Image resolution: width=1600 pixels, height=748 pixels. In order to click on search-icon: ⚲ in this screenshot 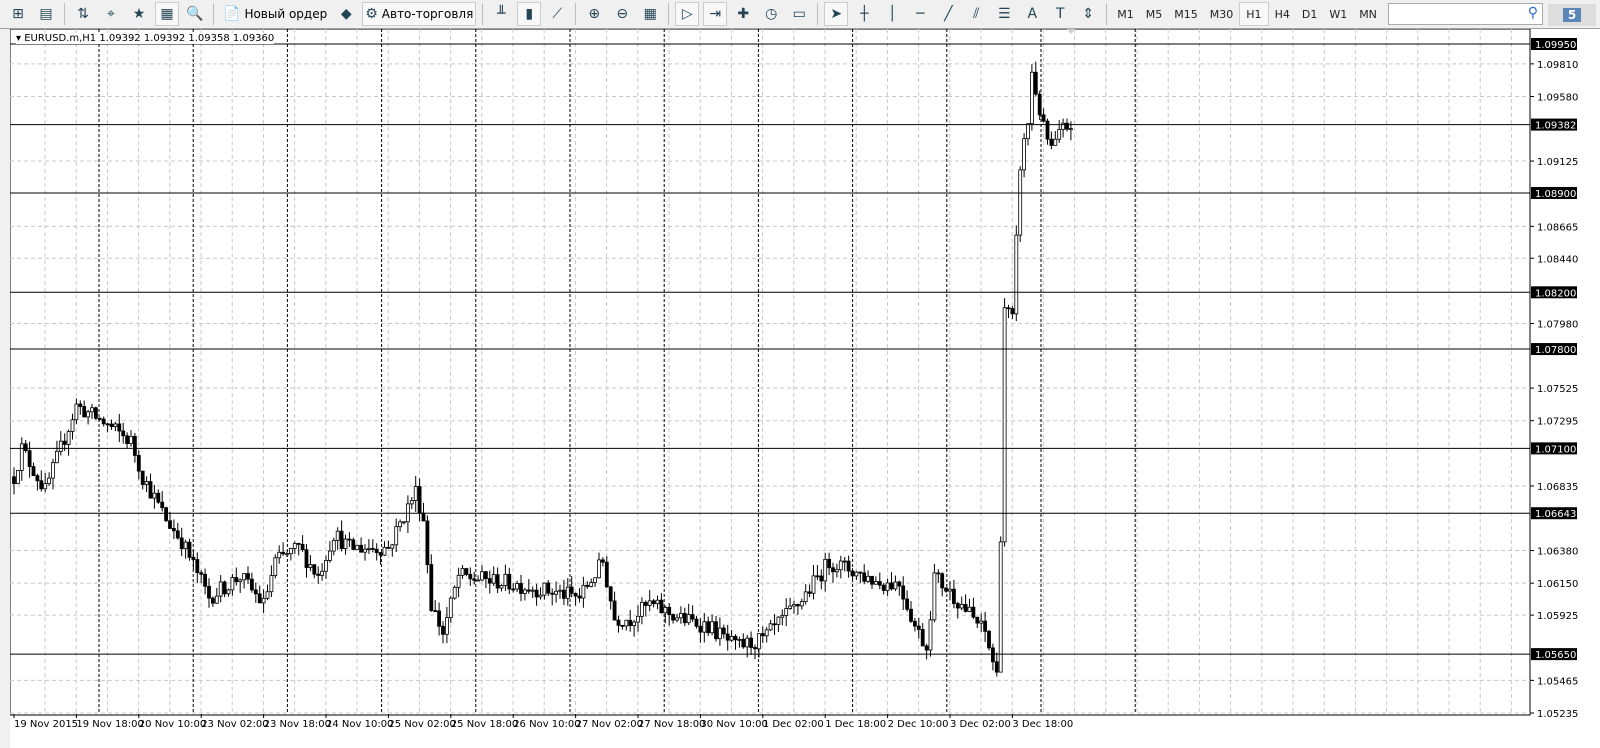, I will do `click(1533, 13)`.